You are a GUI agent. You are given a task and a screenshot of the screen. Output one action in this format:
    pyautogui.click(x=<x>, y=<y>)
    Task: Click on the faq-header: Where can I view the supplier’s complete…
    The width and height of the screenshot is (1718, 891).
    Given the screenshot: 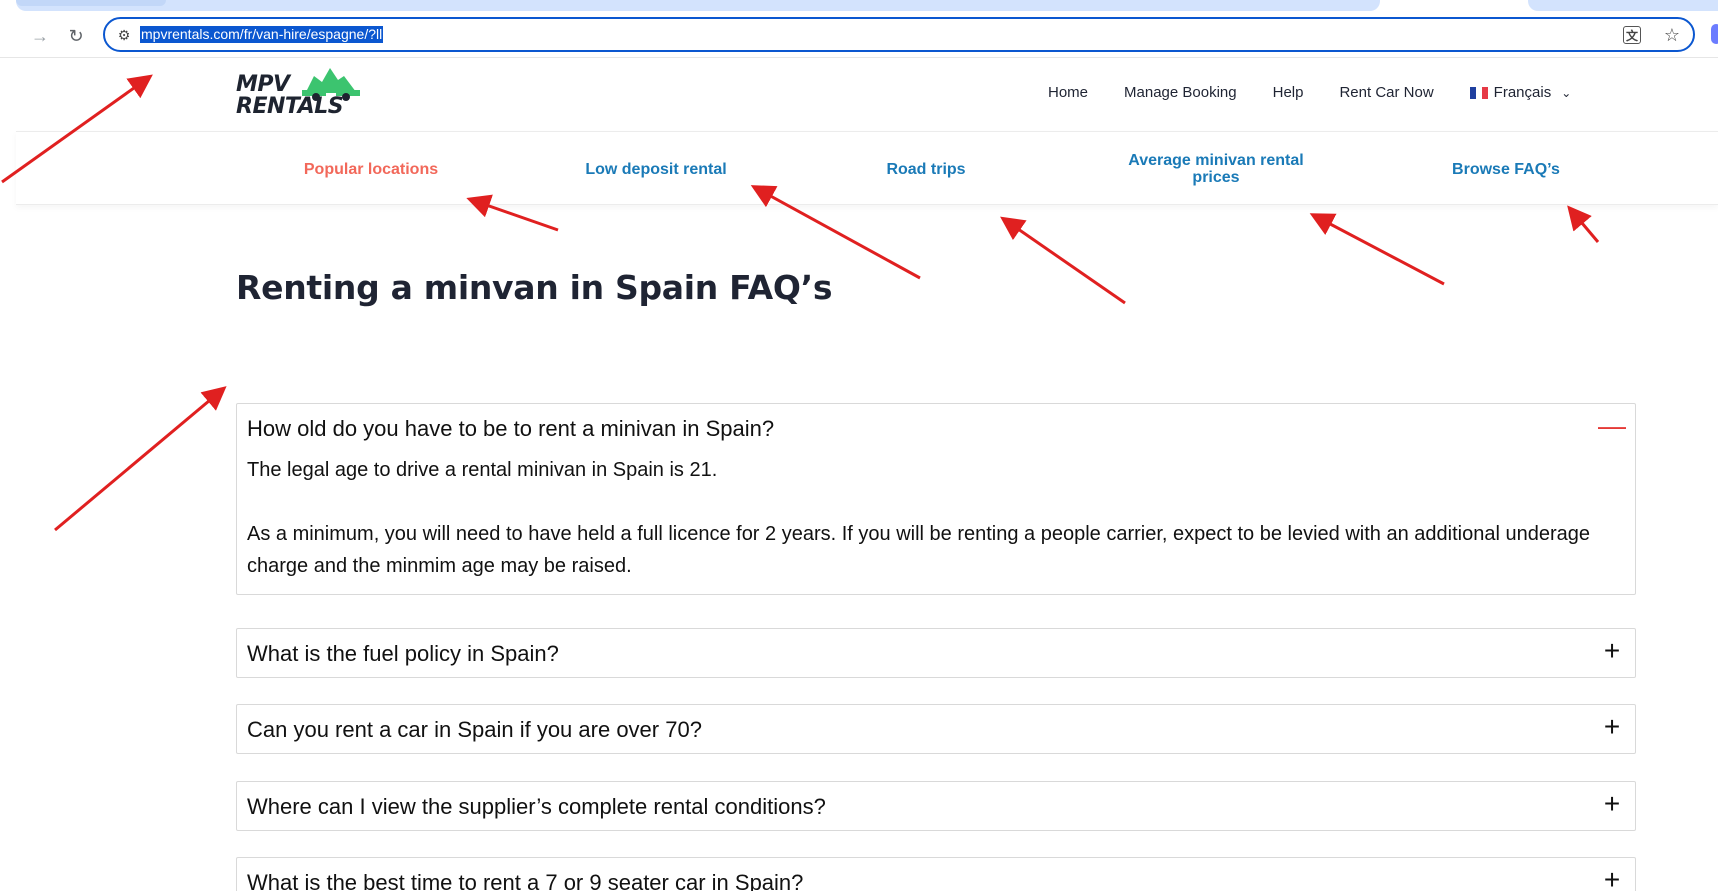 What is the action you would take?
    pyautogui.click(x=936, y=806)
    